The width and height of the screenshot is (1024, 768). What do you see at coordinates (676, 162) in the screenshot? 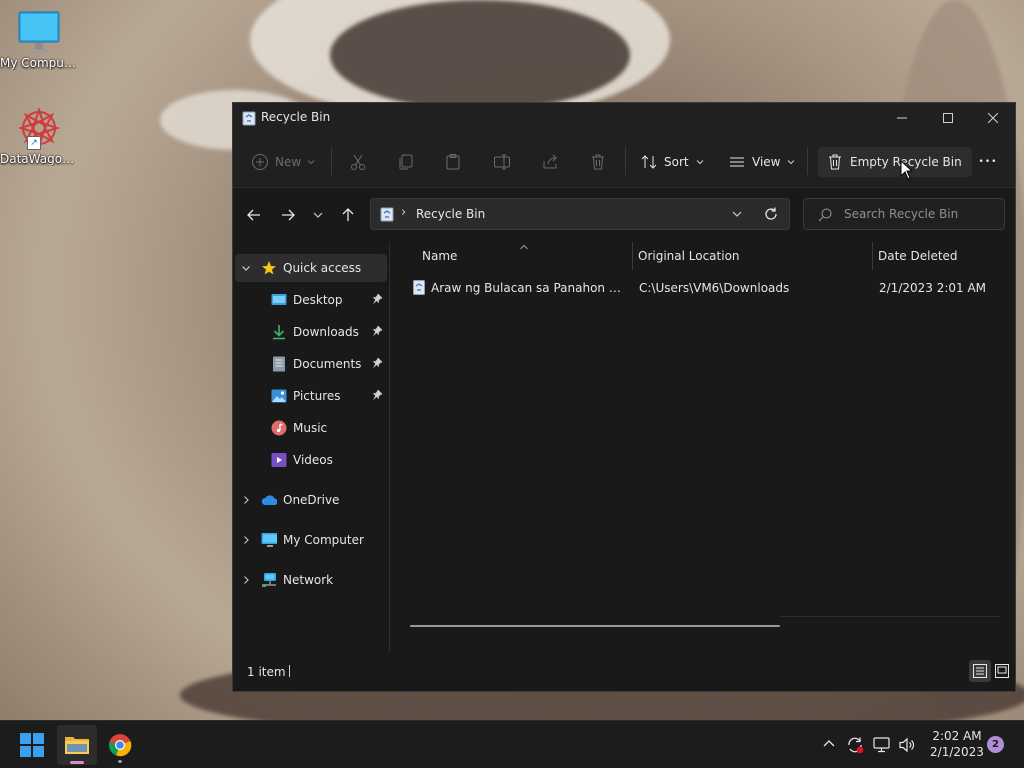
I see `sort-label: Sort` at bounding box center [676, 162].